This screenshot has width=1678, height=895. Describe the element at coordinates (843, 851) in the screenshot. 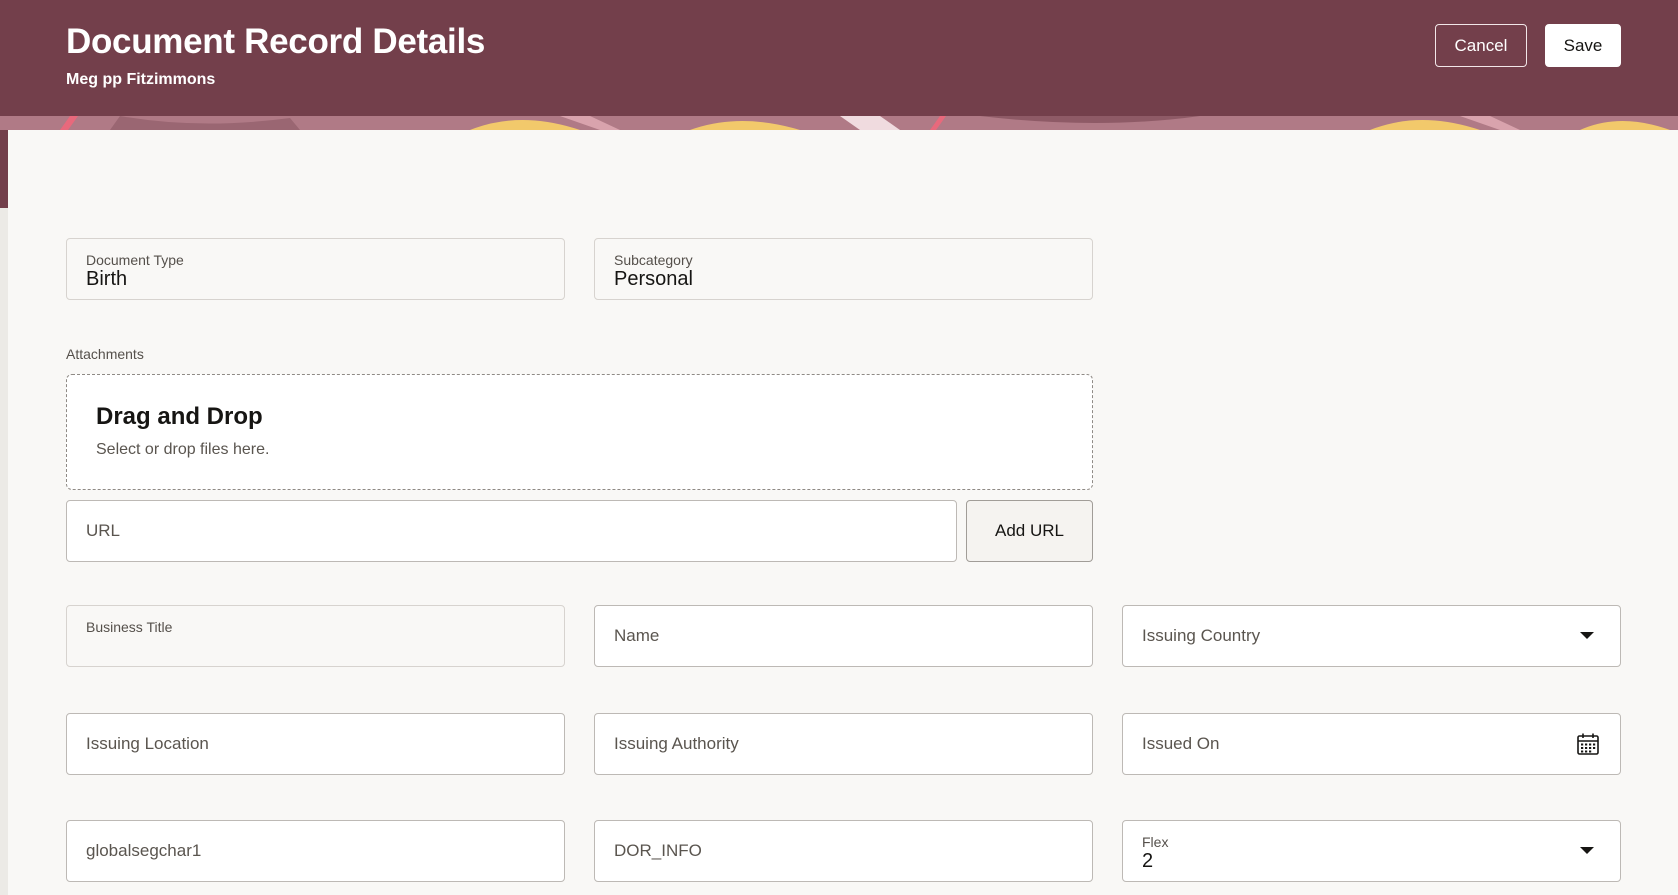

I see `dor-info-input: DOR_INFO` at that location.